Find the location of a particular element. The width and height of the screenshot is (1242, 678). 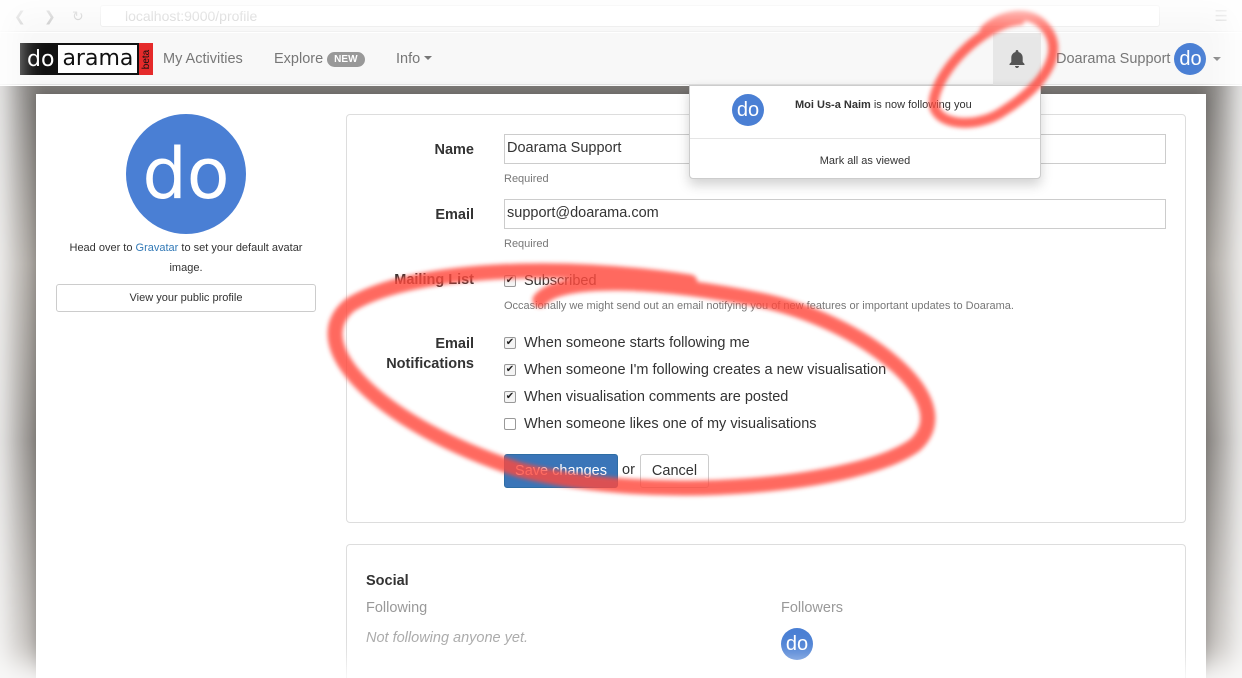

mailing-list-label: Mailing List is located at coordinates (434, 280).